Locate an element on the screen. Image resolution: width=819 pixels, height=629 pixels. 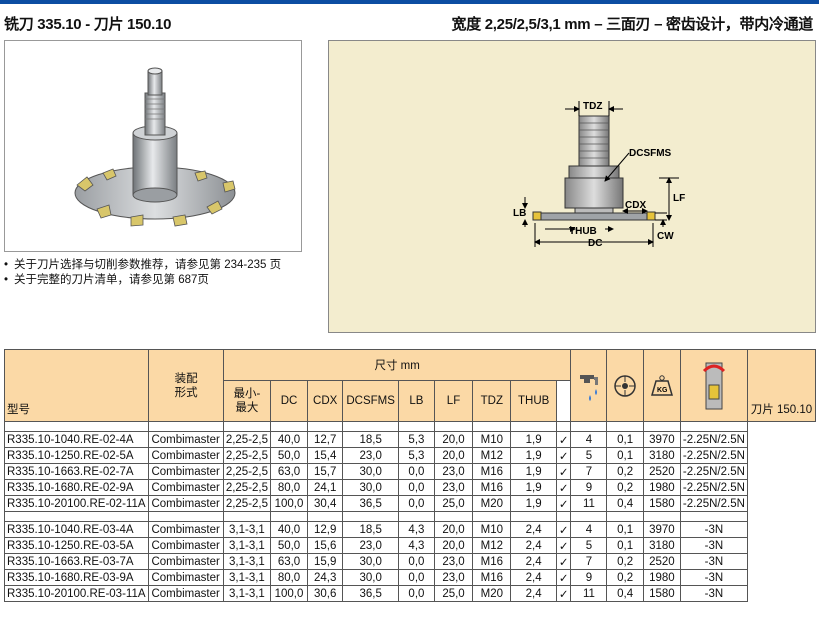
table-cell: 5 is located at coordinates (589, 545).